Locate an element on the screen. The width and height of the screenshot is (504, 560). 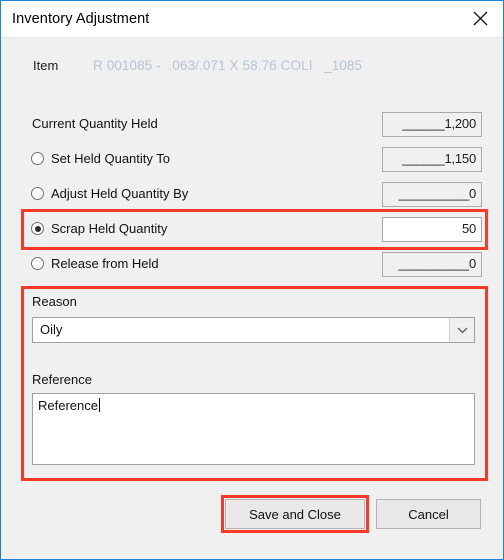
radio-release-from-held is located at coordinates (37, 263).